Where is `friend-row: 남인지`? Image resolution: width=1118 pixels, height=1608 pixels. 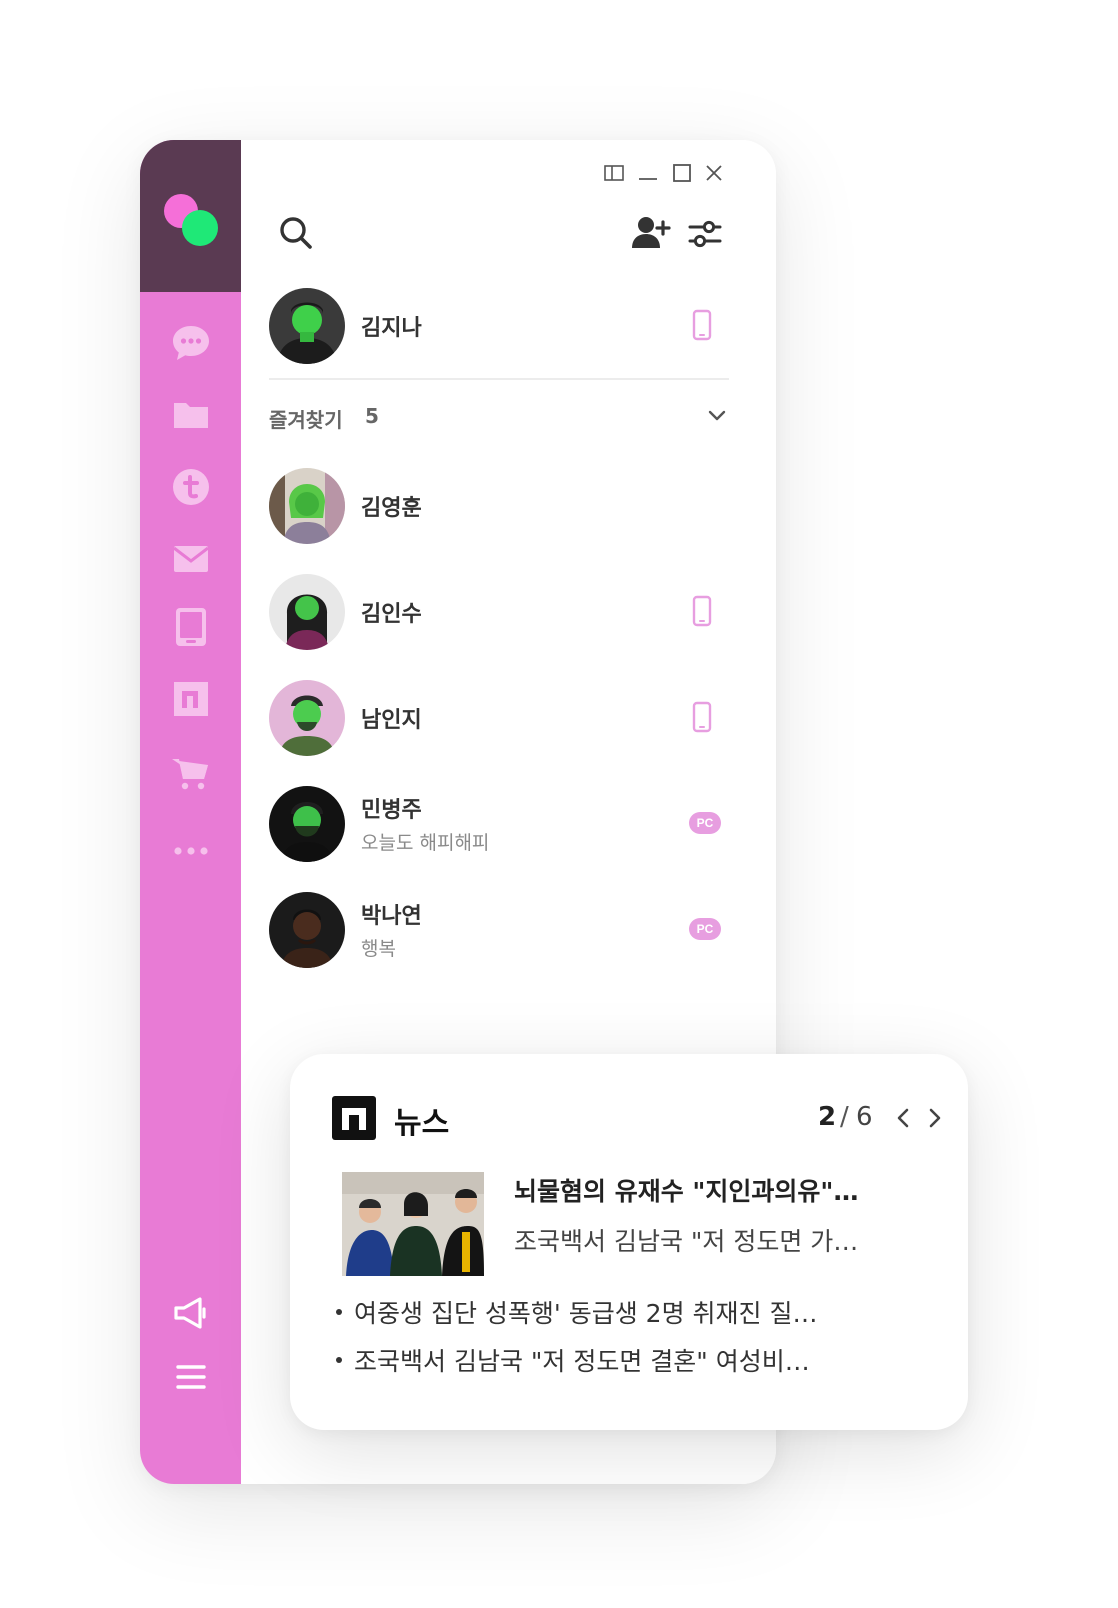 friend-row: 남인지 is located at coordinates (499, 718).